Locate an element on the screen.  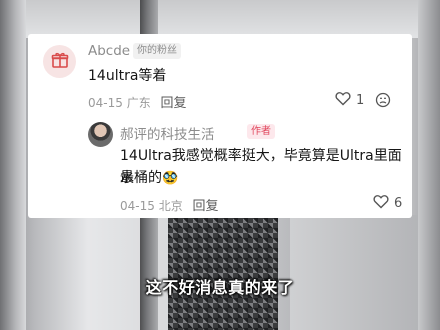
author-badge: 作者 is located at coordinates (261, 131).